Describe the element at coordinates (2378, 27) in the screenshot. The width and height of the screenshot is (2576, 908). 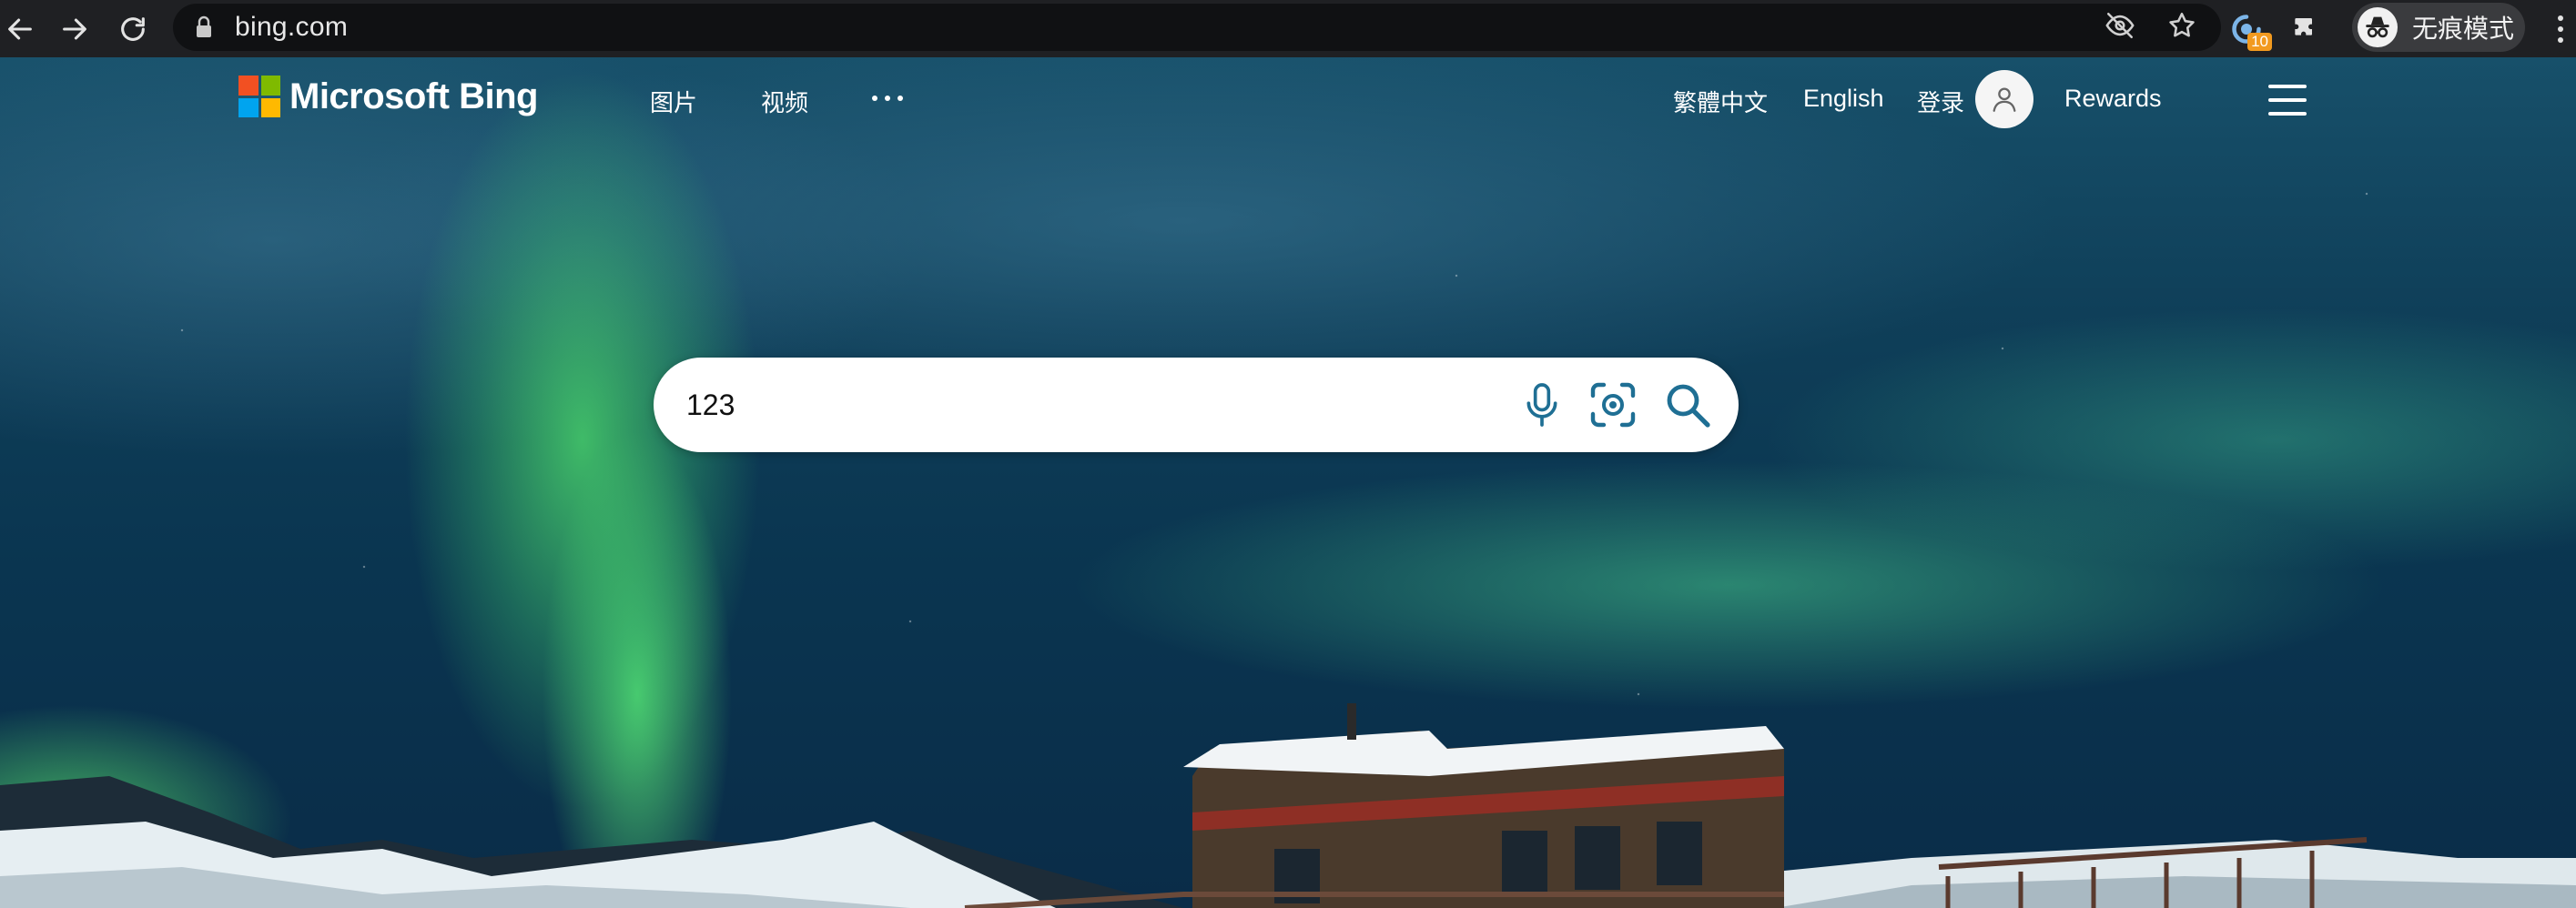
I see `incognito-icon` at that location.